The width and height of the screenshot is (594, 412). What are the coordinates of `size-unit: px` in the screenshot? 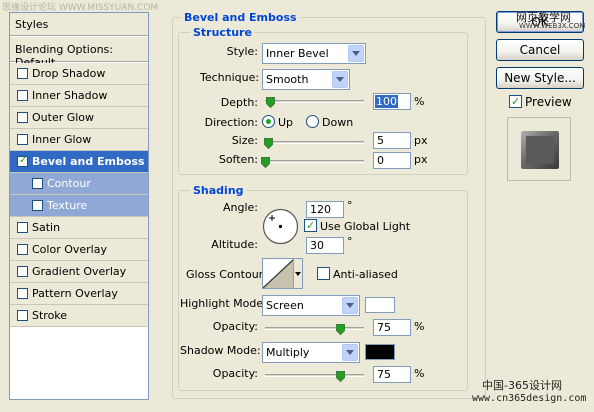 It's located at (421, 140).